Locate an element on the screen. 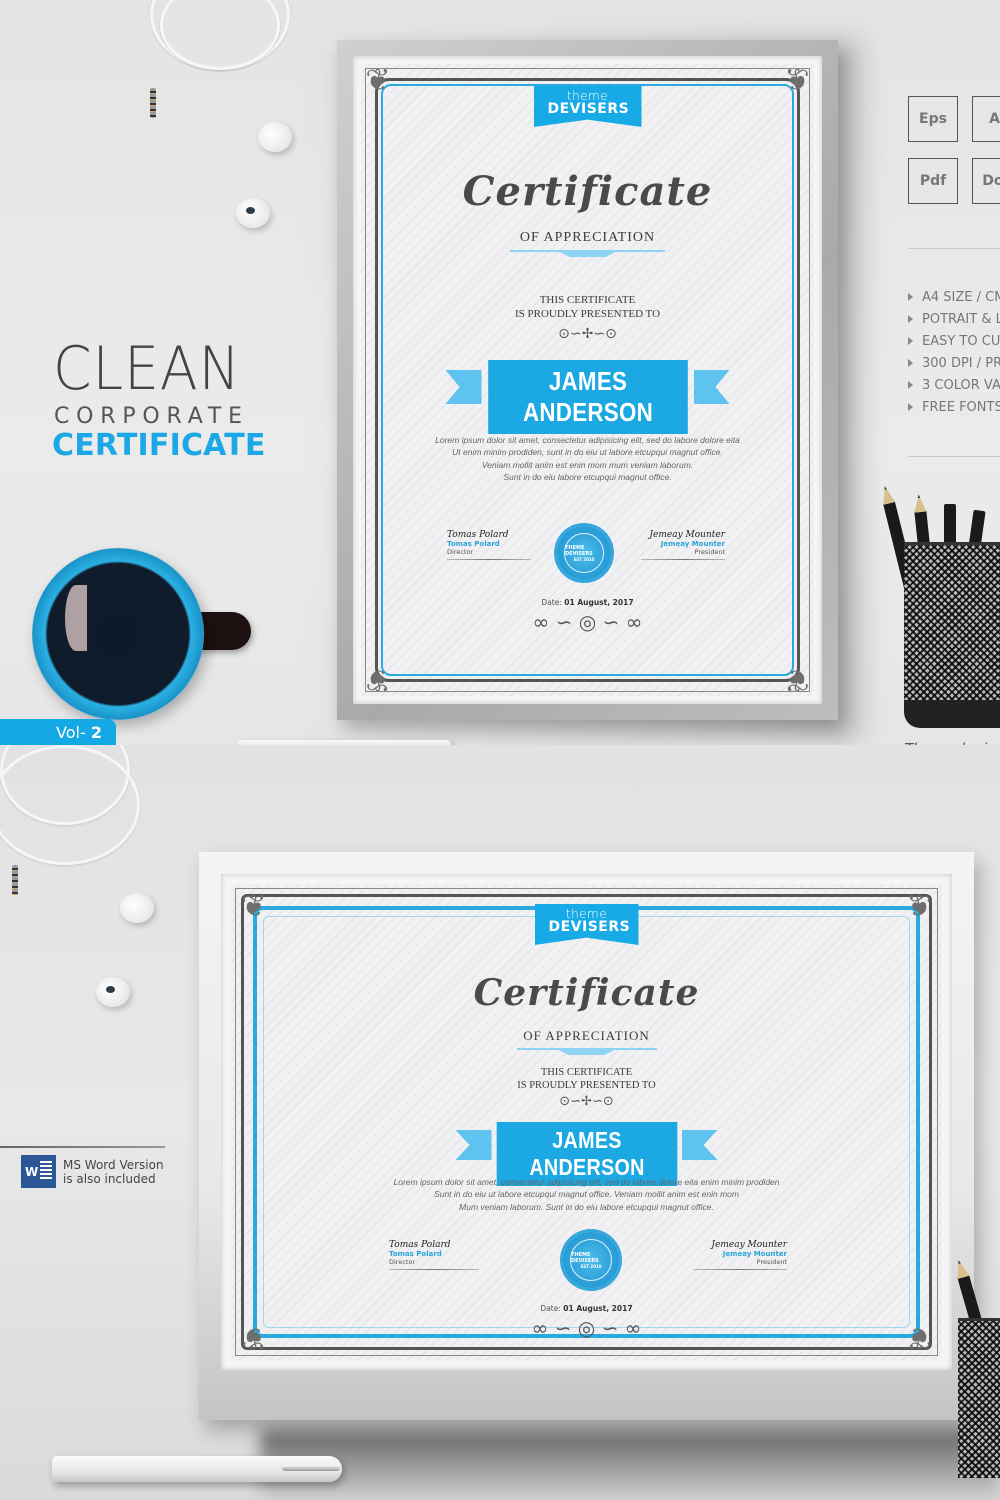  coffee-mug is located at coordinates (118, 634).